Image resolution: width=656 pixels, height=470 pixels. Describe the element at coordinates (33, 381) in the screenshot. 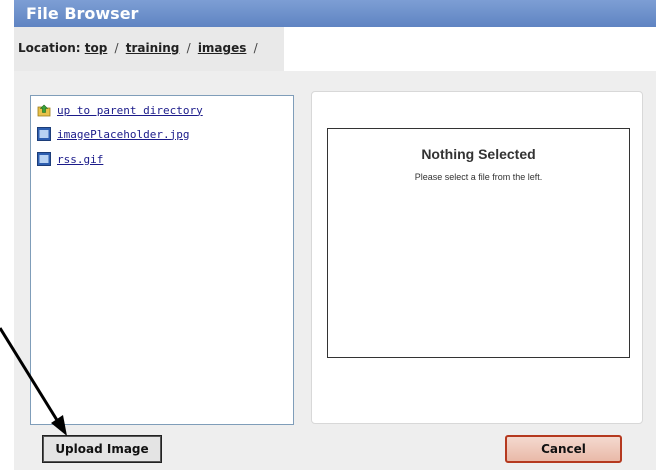

I see `annotation-arrow-icon` at that location.